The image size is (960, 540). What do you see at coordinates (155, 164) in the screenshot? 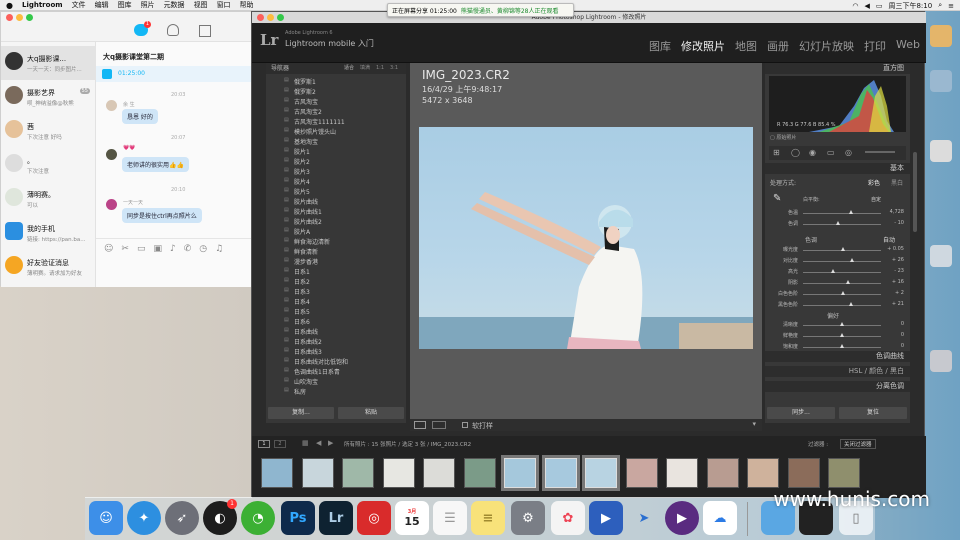
I see `message-bubble: 老师讲的很实用👍👍` at bounding box center [155, 164].